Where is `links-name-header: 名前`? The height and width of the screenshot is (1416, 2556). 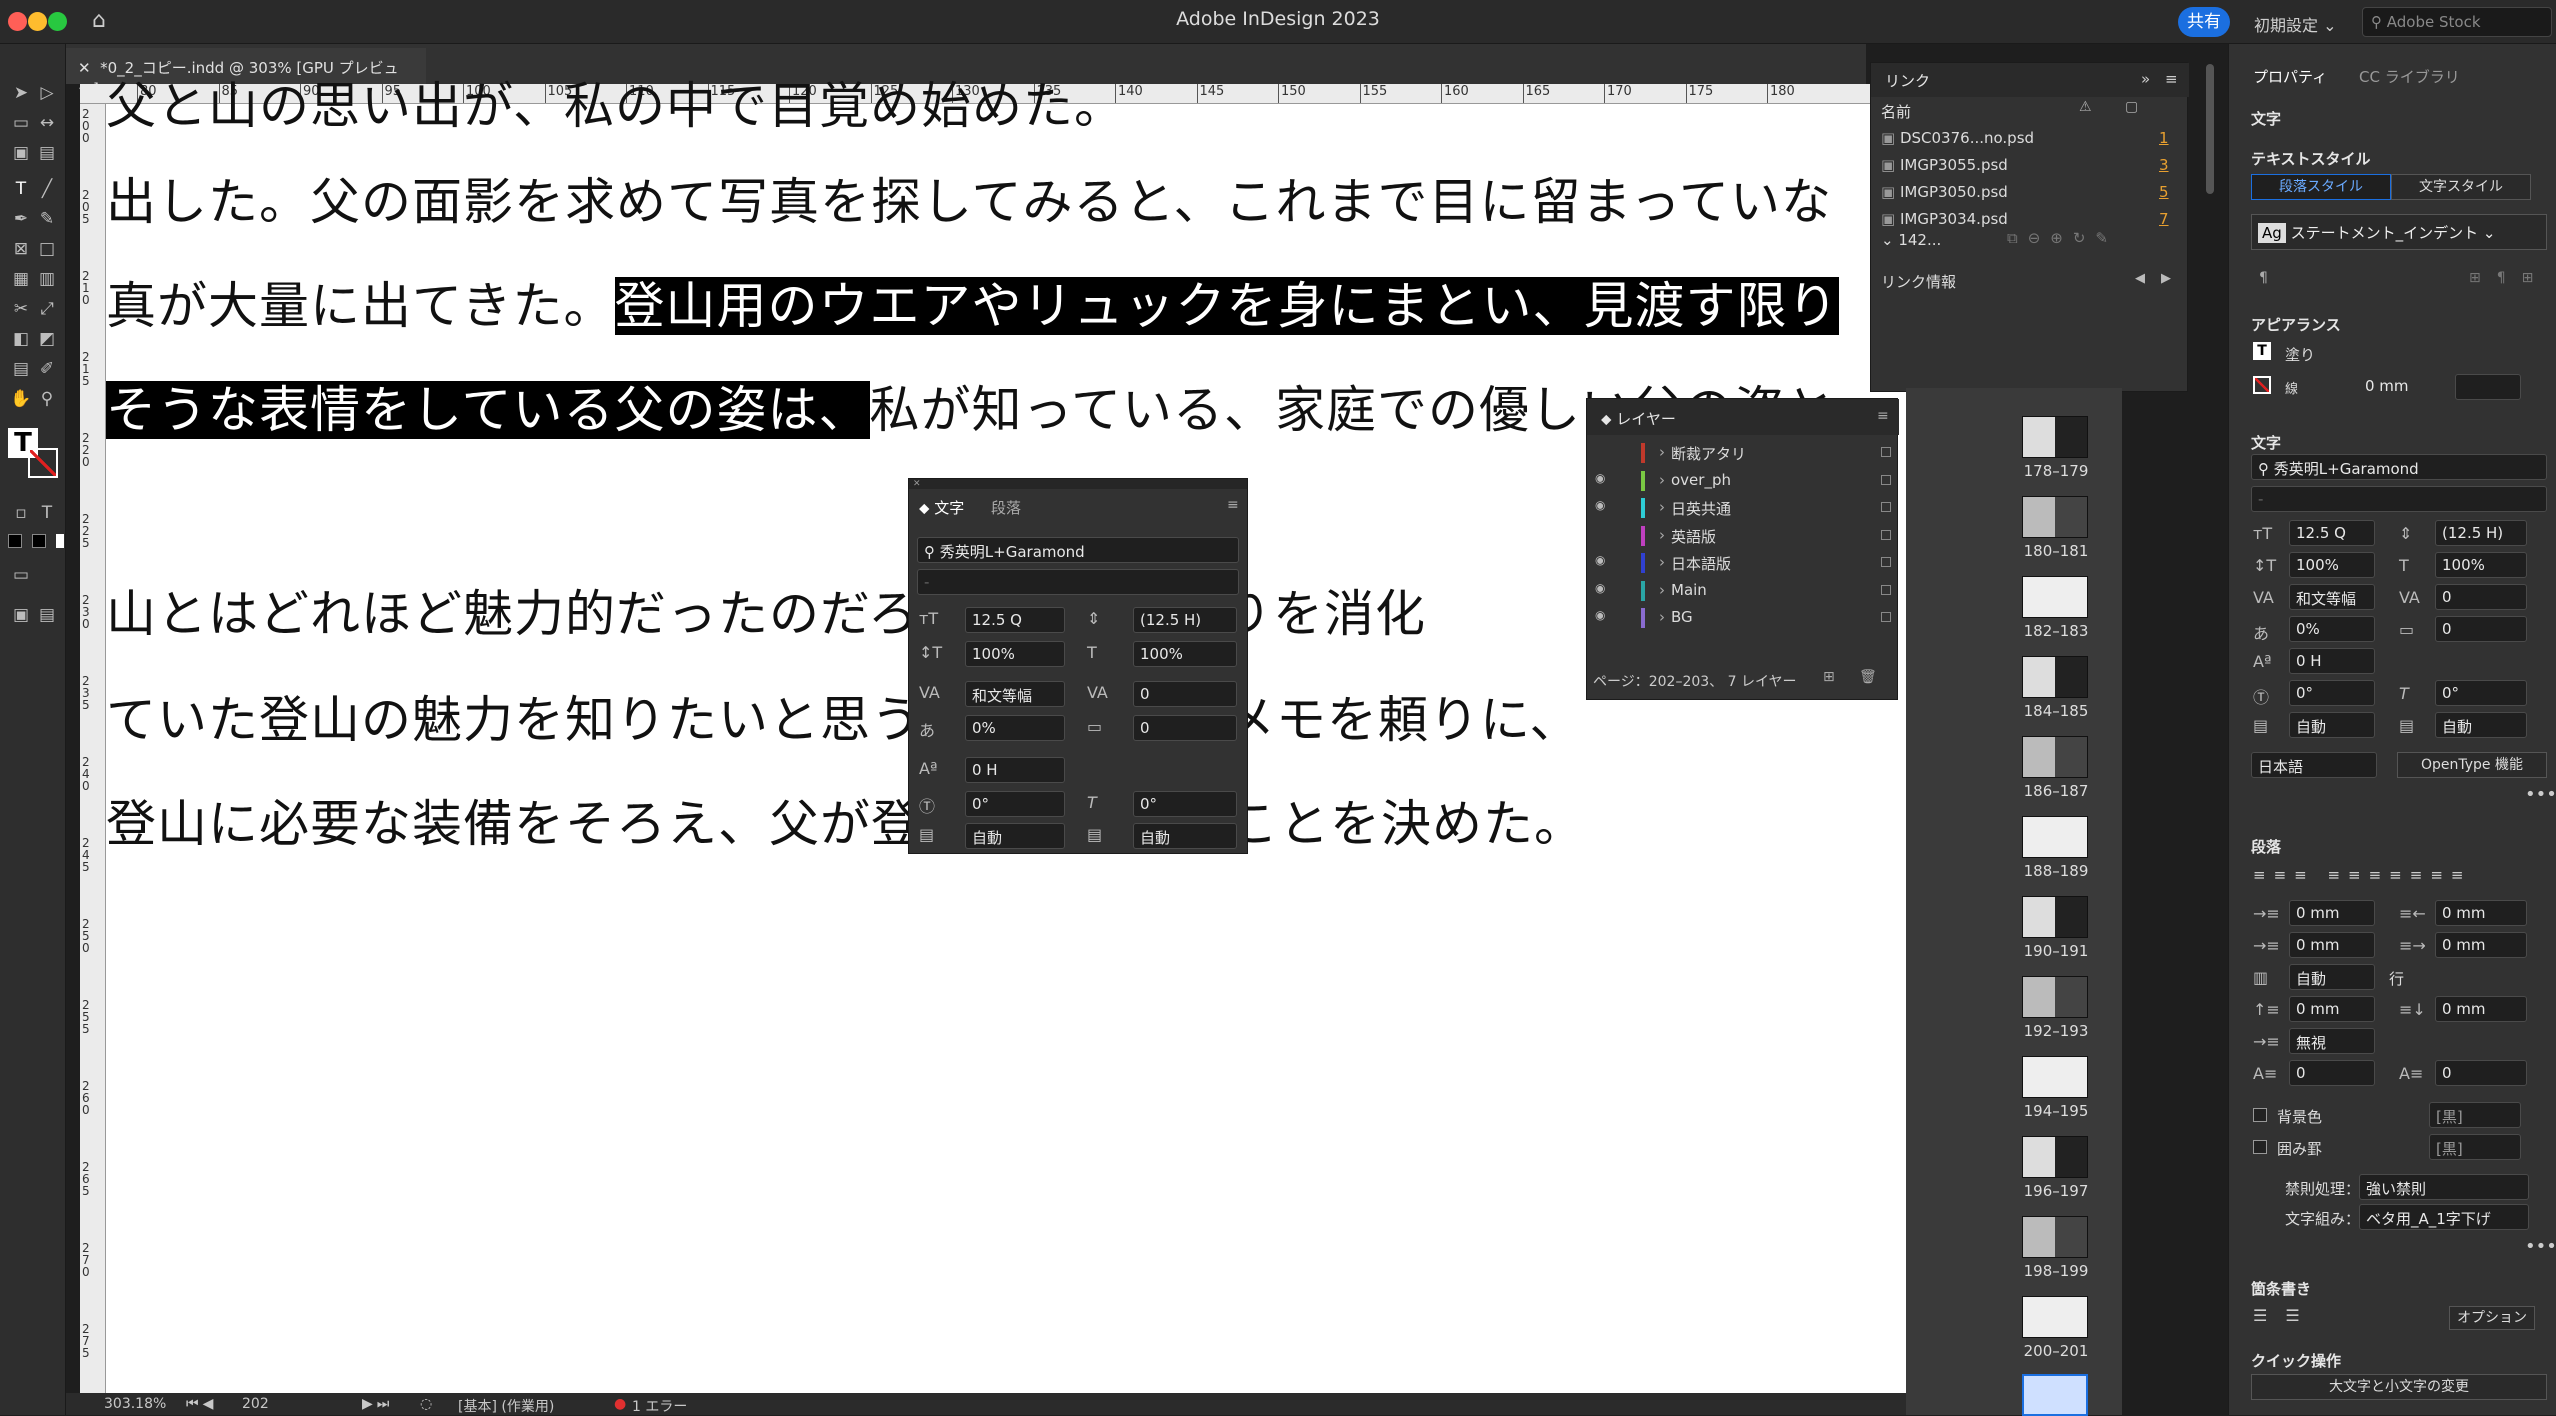
links-name-header: 名前 is located at coordinates (1896, 111).